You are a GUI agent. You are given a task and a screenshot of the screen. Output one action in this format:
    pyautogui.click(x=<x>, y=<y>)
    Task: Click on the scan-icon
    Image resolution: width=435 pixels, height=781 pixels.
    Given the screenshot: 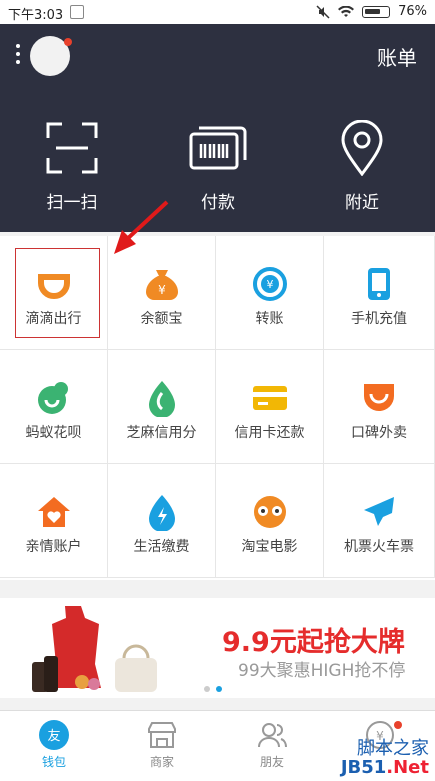 What is the action you would take?
    pyautogui.click(x=72, y=148)
    